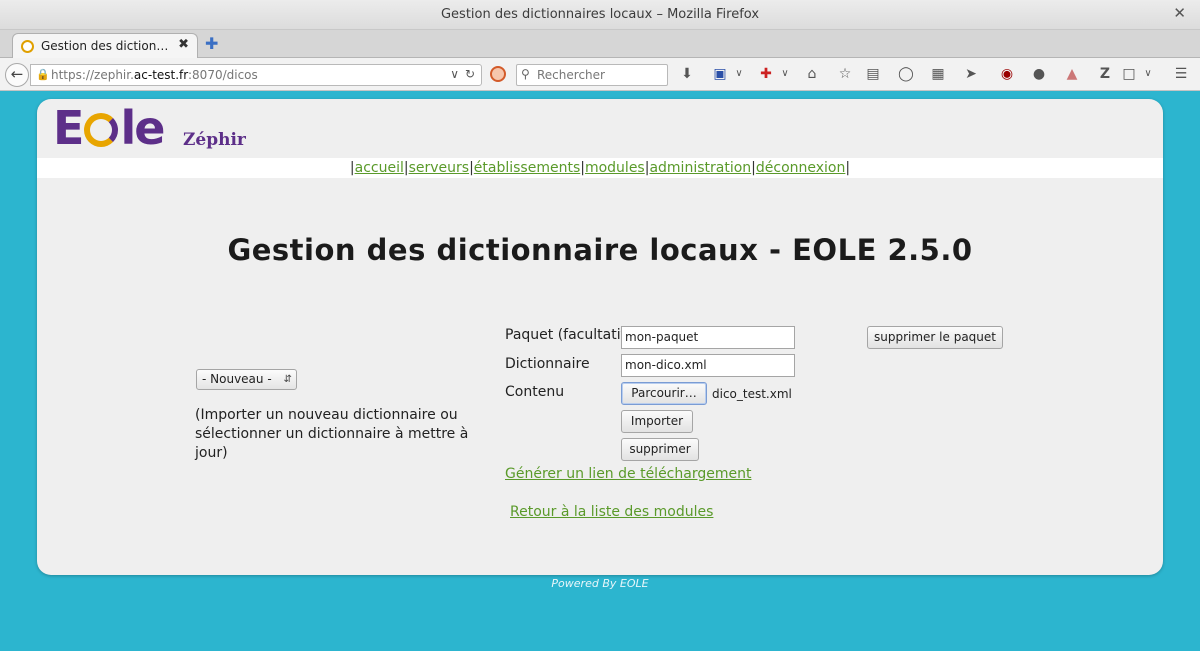  What do you see at coordinates (766, 74) in the screenshot?
I see `medical-cross-icon: ✚` at bounding box center [766, 74].